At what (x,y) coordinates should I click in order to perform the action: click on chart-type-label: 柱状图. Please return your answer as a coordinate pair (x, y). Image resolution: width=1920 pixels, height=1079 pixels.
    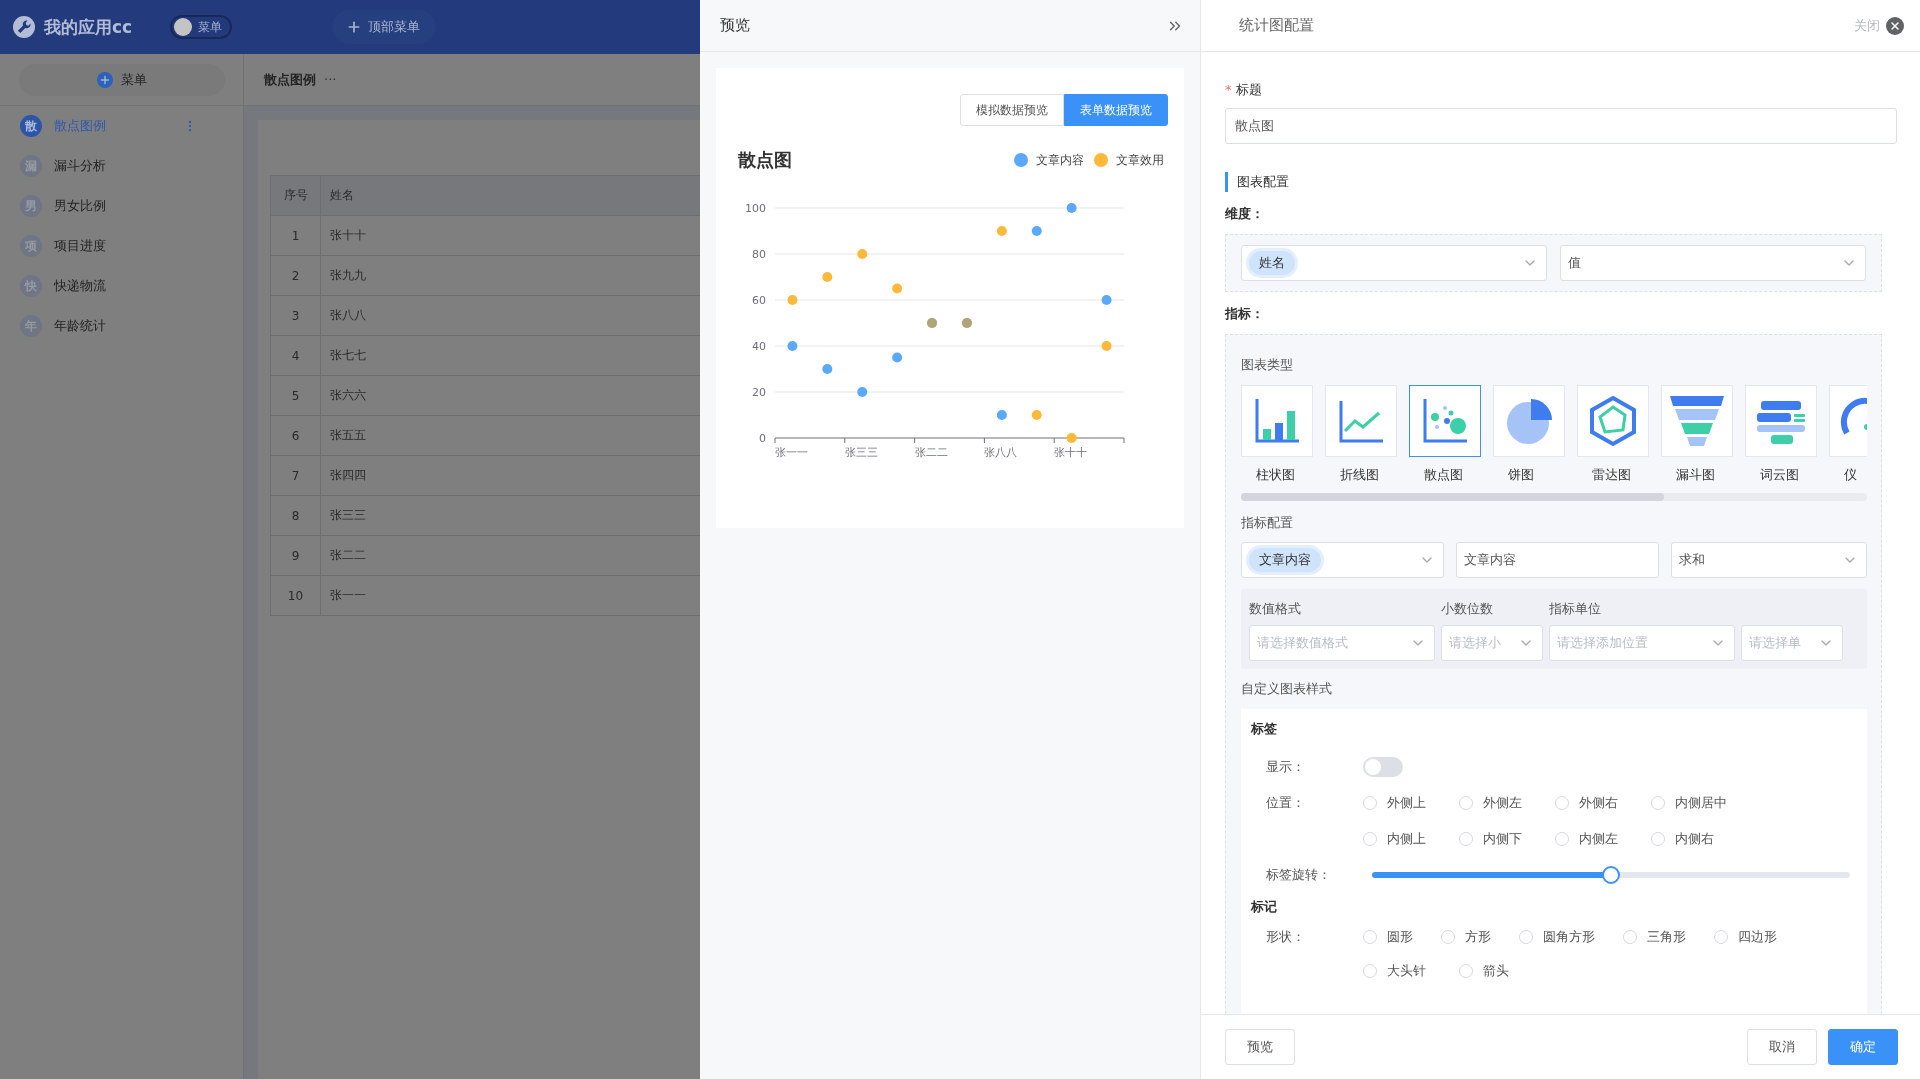
    Looking at the image, I should click on (1275, 475).